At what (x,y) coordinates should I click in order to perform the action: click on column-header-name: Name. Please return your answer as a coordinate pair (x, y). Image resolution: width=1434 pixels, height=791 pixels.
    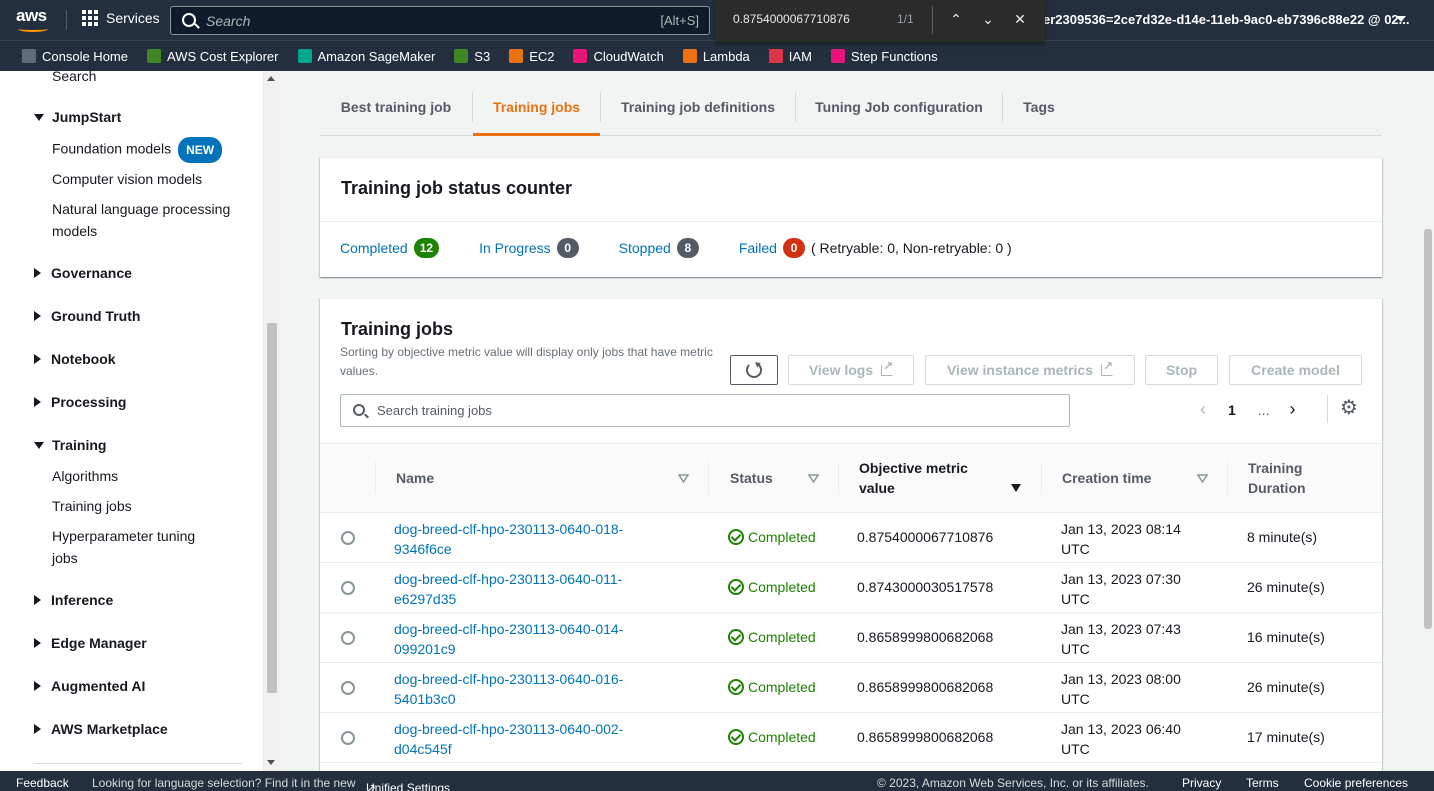
    Looking at the image, I should click on (415, 478).